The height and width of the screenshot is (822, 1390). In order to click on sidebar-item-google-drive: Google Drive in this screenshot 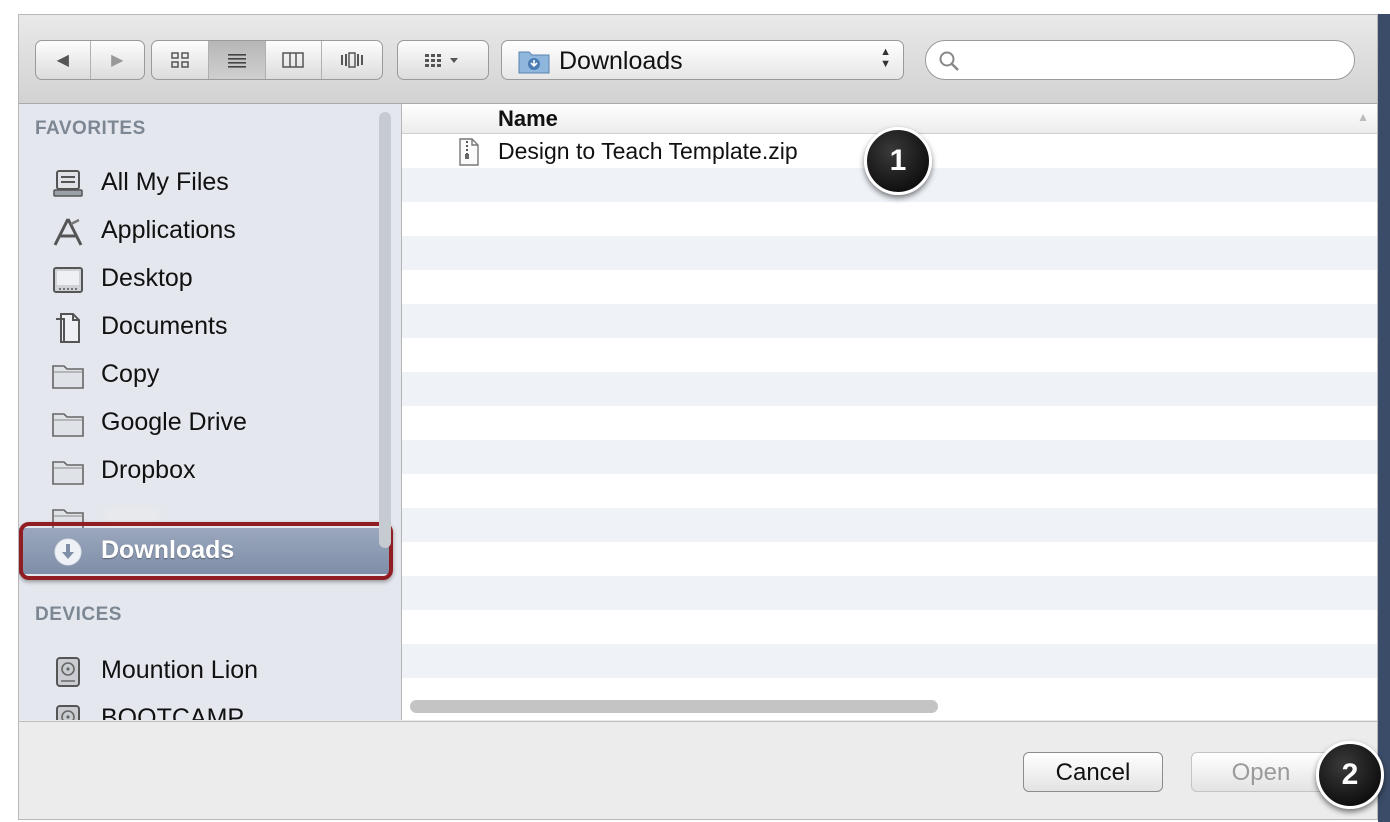, I will do `click(205, 423)`.